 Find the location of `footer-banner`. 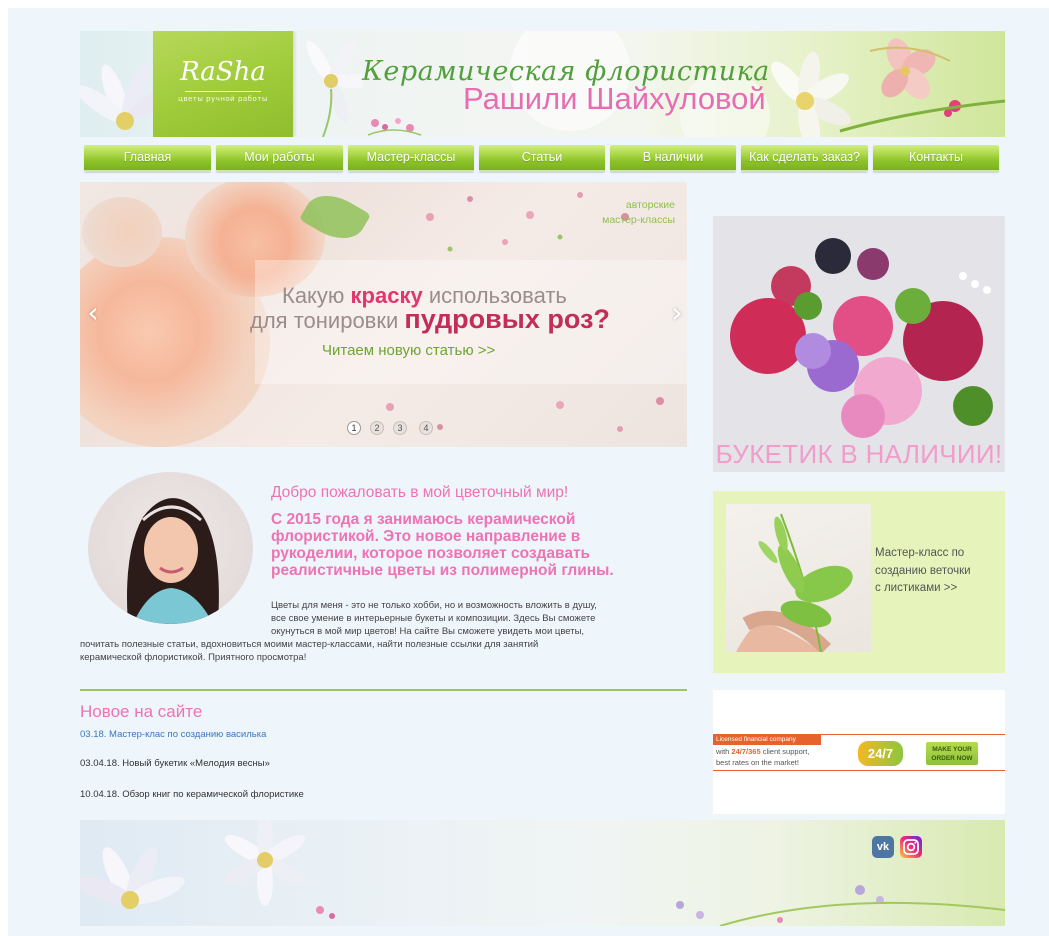

footer-banner is located at coordinates (542, 873).